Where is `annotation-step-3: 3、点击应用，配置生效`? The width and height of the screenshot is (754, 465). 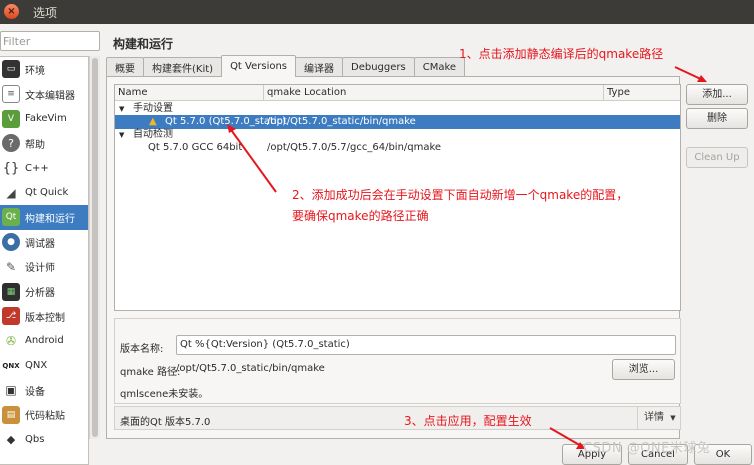
annotation-step-3: 3、点击应用，配置生效 is located at coordinates (468, 421).